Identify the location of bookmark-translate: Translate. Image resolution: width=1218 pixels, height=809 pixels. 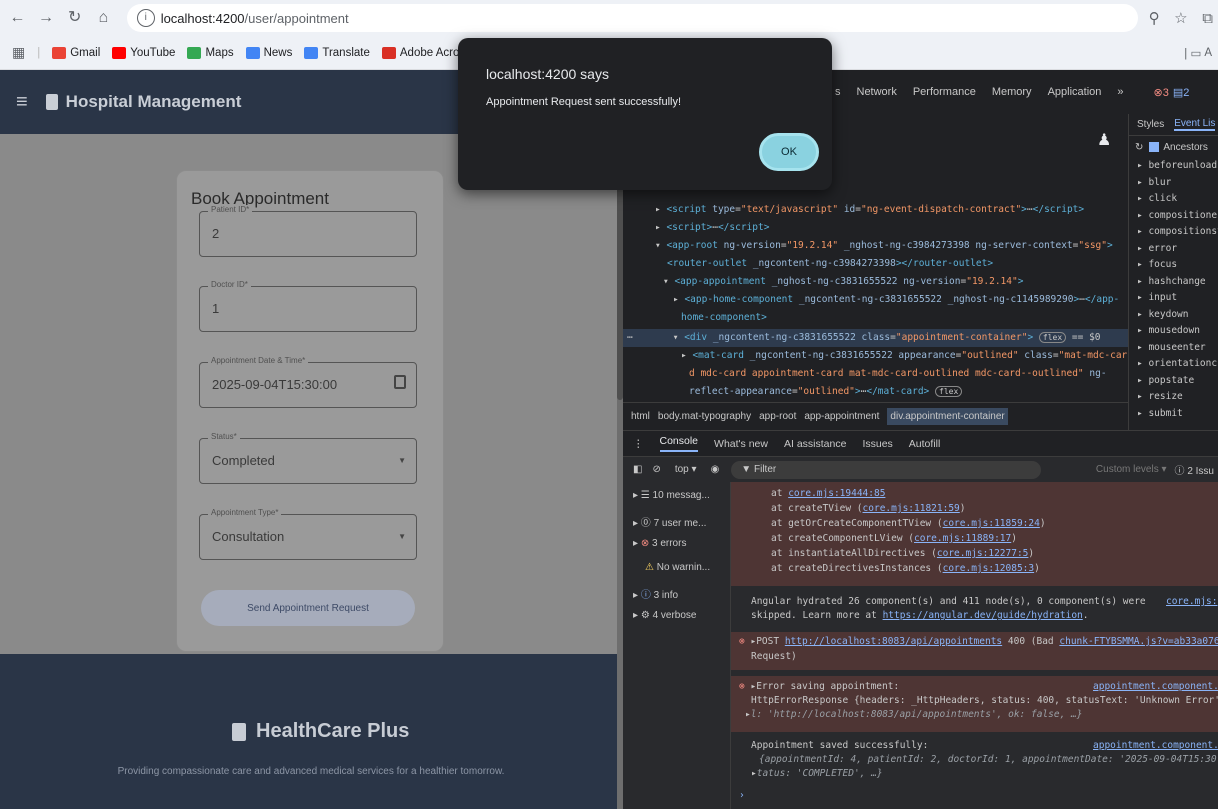
(337, 52).